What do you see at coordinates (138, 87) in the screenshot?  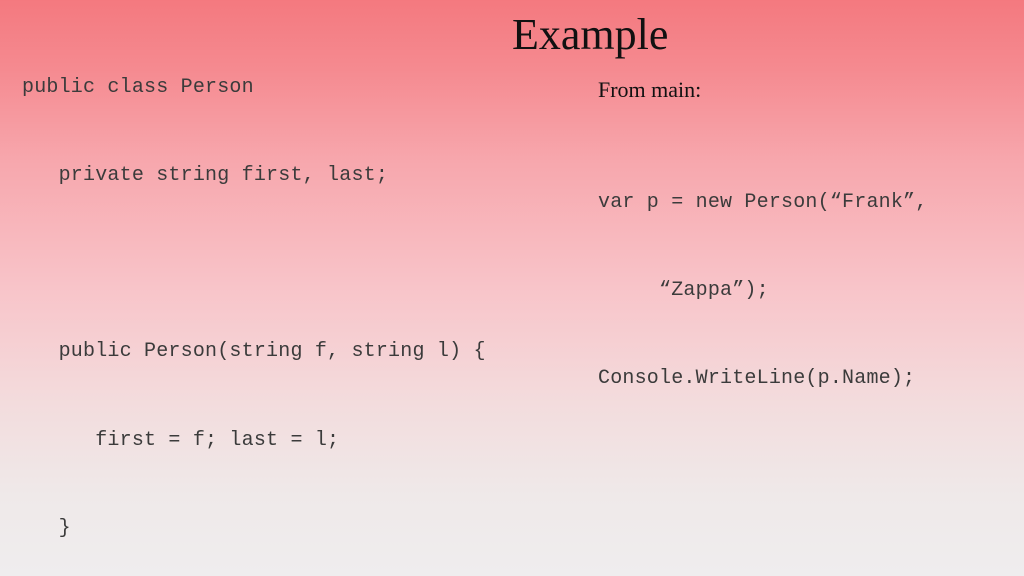 I see `code-line: public class Person` at bounding box center [138, 87].